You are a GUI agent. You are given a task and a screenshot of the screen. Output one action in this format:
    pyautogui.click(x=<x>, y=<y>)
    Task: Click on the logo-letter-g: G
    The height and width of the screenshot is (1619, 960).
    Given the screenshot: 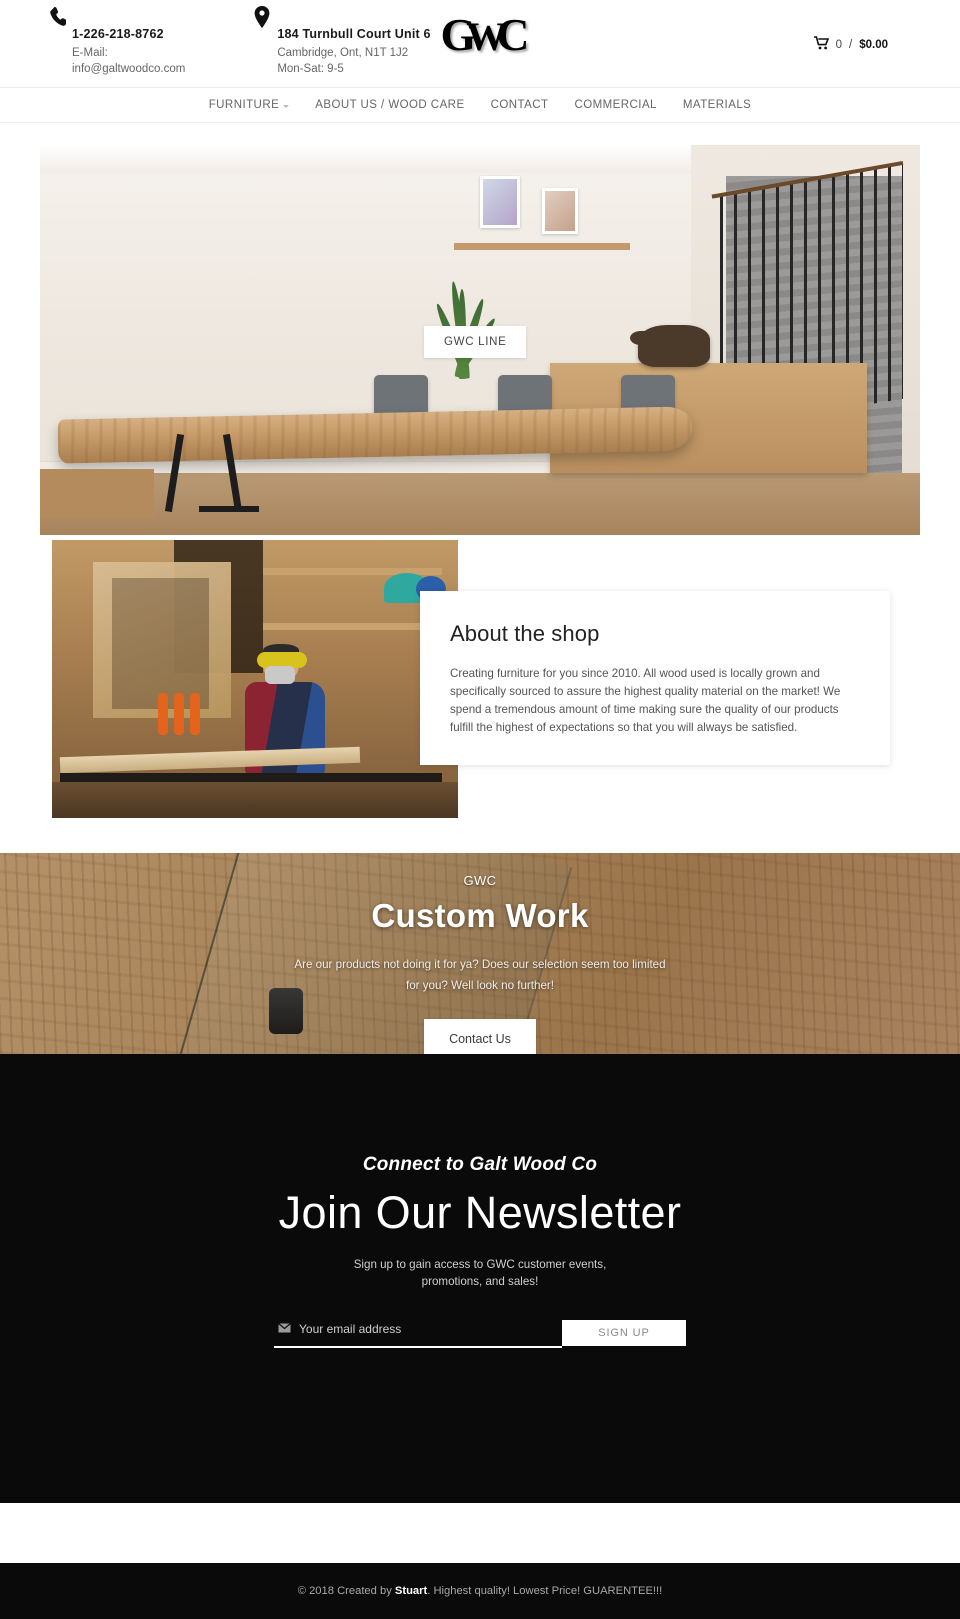 What is the action you would take?
    pyautogui.click(x=458, y=34)
    